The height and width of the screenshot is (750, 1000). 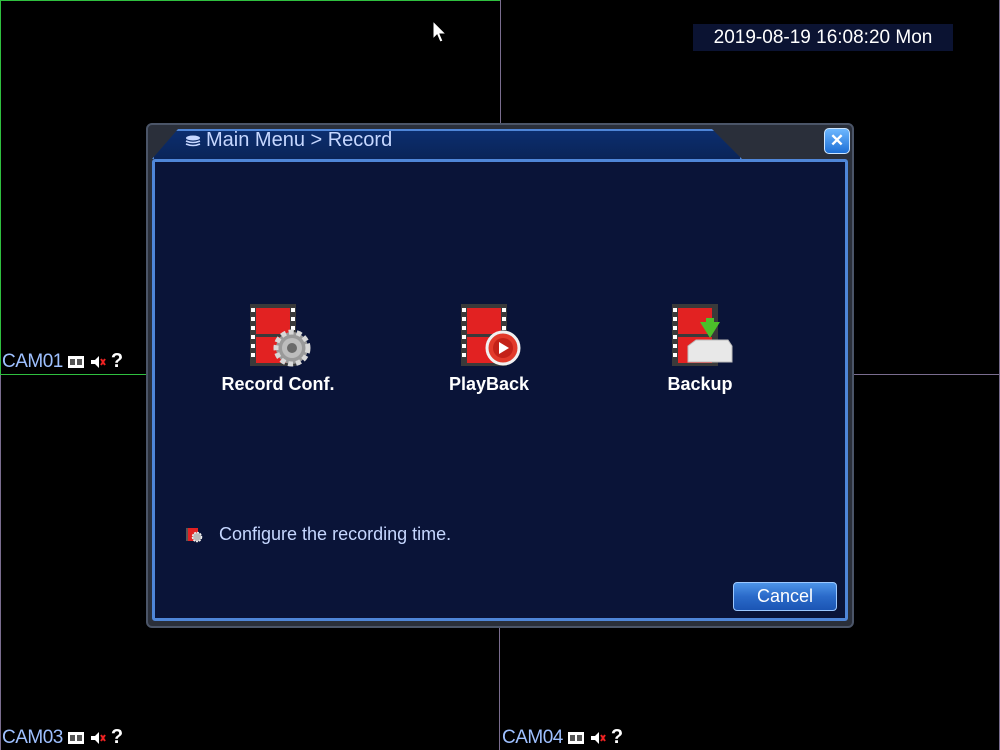 What do you see at coordinates (193, 140) in the screenshot?
I see `menu-stack-icon` at bounding box center [193, 140].